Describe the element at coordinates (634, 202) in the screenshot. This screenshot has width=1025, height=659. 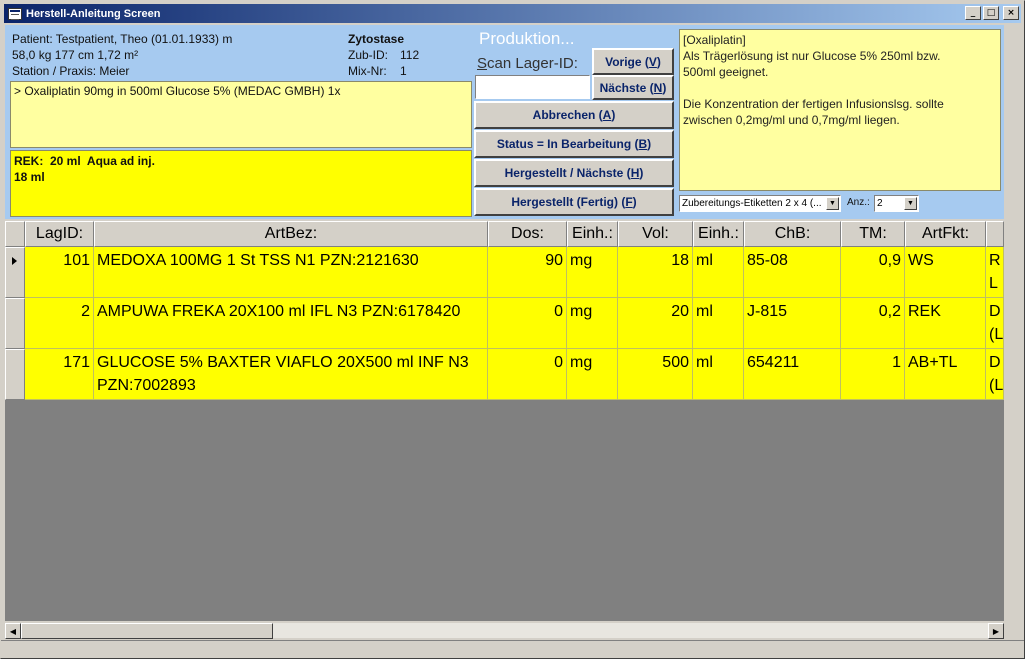
I see `hergestellt-fertig-paren: )` at that location.